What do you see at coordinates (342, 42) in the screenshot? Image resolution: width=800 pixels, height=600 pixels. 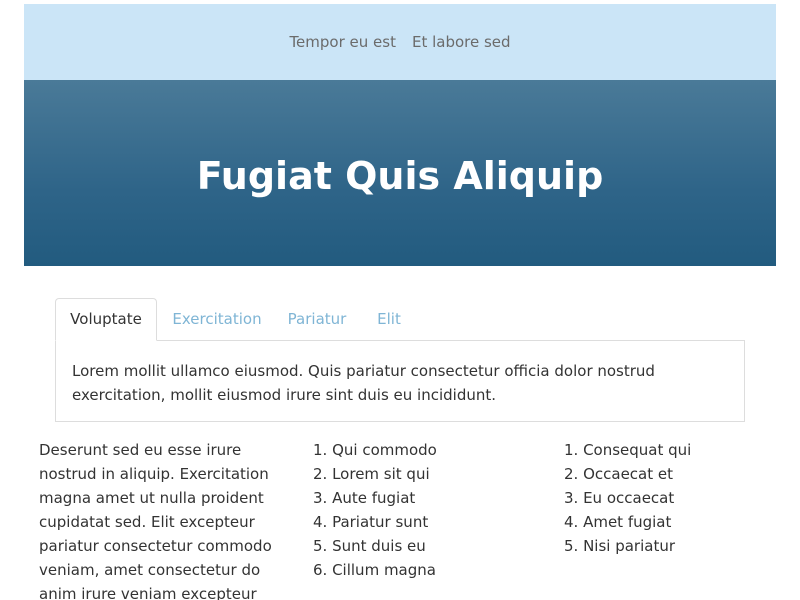 I see `nav-link-tempor-eu-est: Tempor eu est` at bounding box center [342, 42].